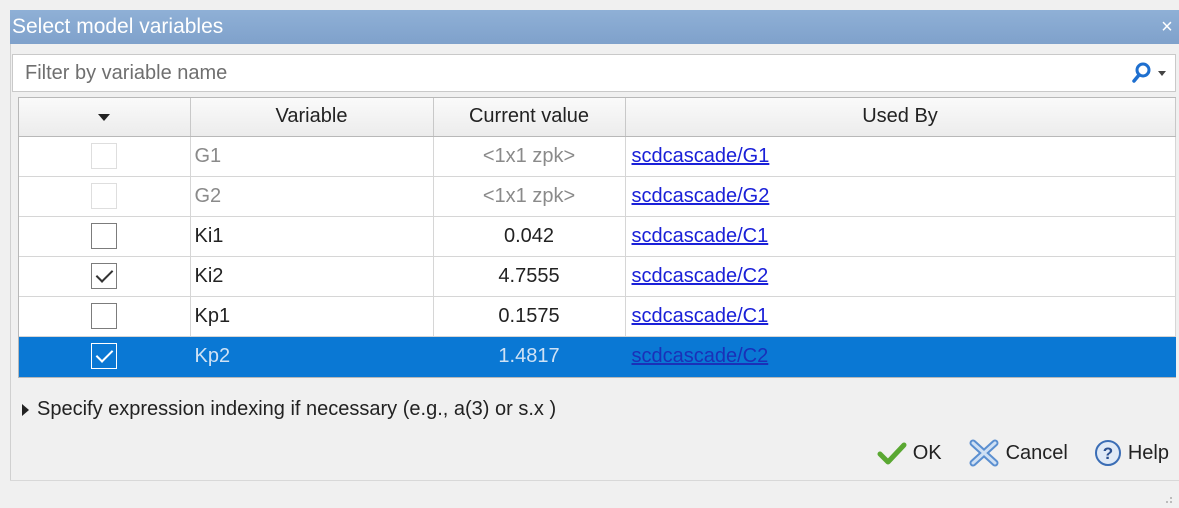  Describe the element at coordinates (927, 452) in the screenshot. I see `ok-label: OK` at that location.